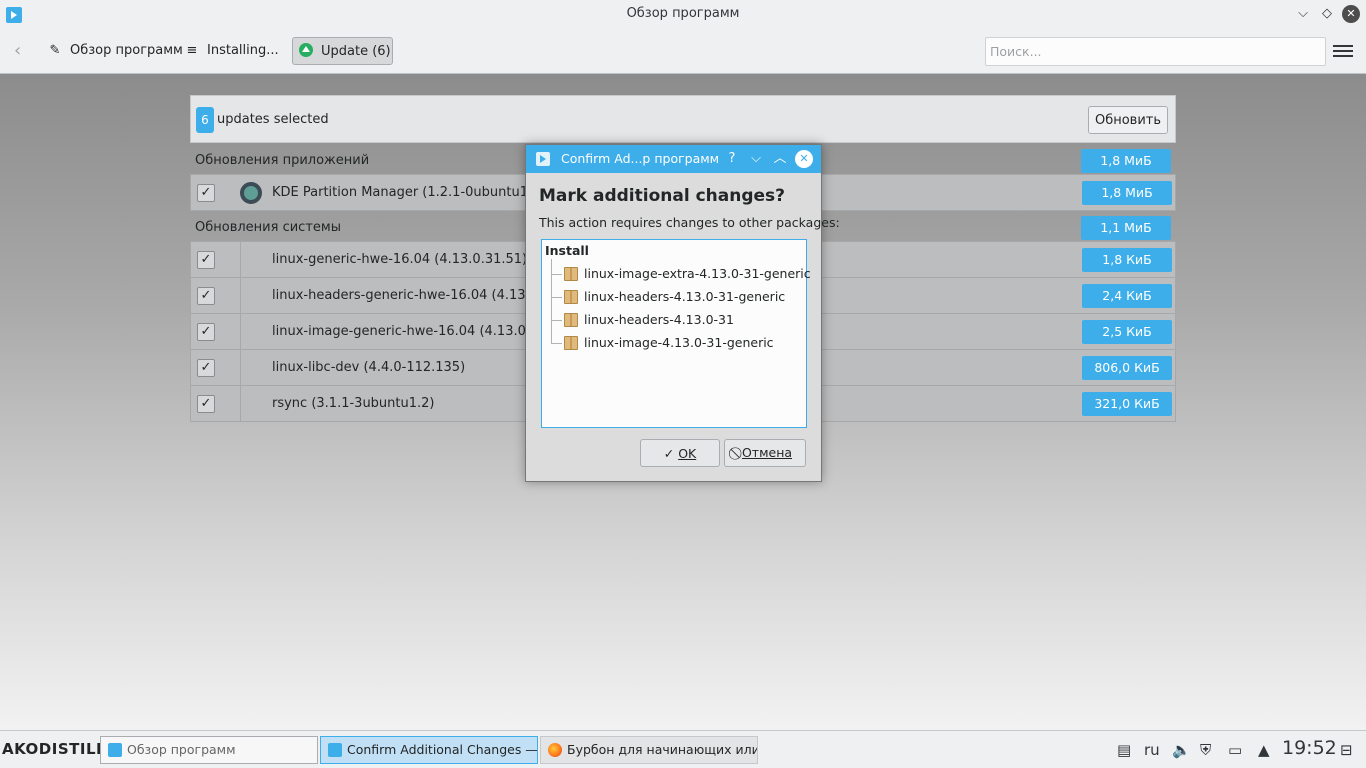 The height and width of the screenshot is (768, 1366). Describe the element at coordinates (551, 301) in the screenshot. I see `tree-connector` at that location.